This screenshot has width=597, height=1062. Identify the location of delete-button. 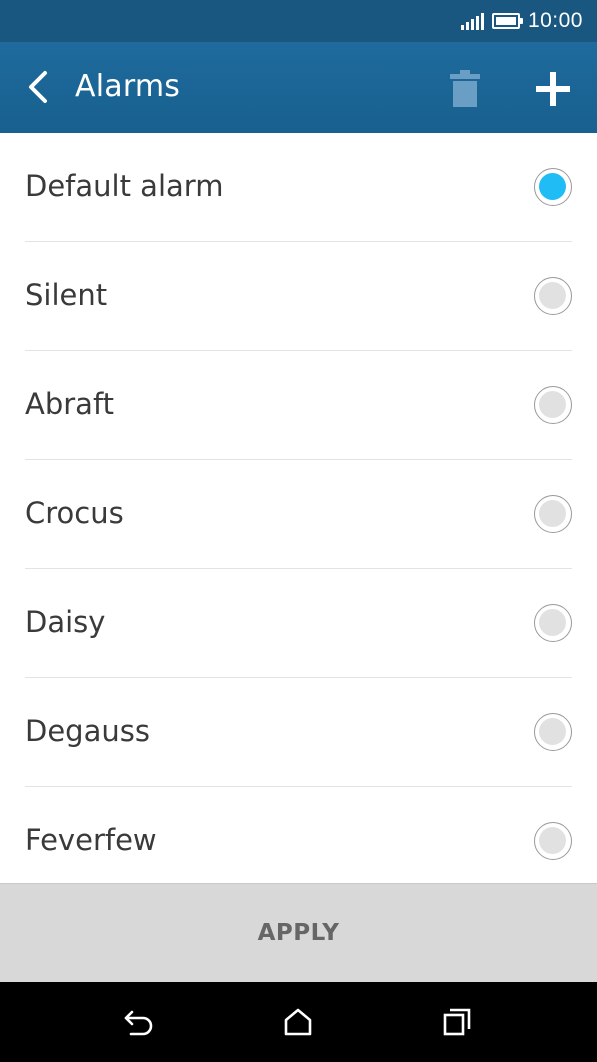
(465, 89).